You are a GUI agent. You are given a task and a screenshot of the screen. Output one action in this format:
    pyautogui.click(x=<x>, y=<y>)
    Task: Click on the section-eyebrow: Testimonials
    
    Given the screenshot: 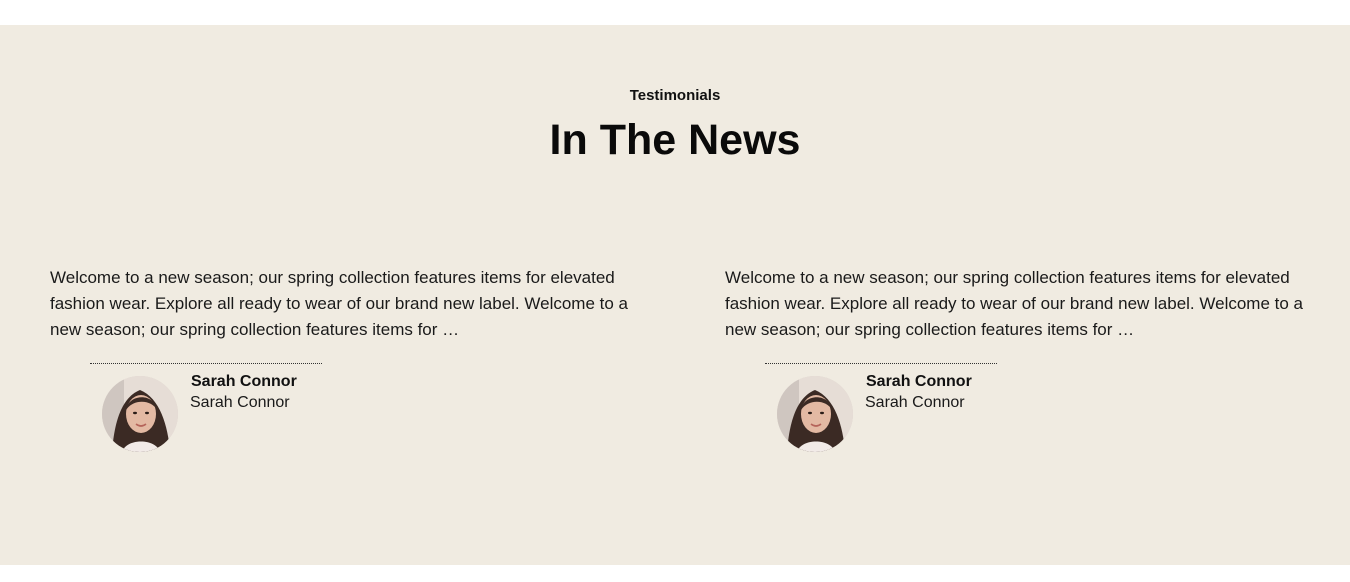 What is the action you would take?
    pyautogui.click(x=675, y=95)
    